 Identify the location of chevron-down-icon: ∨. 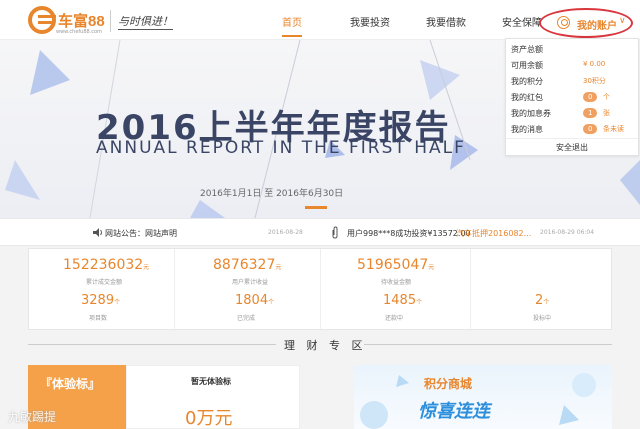
(622, 21).